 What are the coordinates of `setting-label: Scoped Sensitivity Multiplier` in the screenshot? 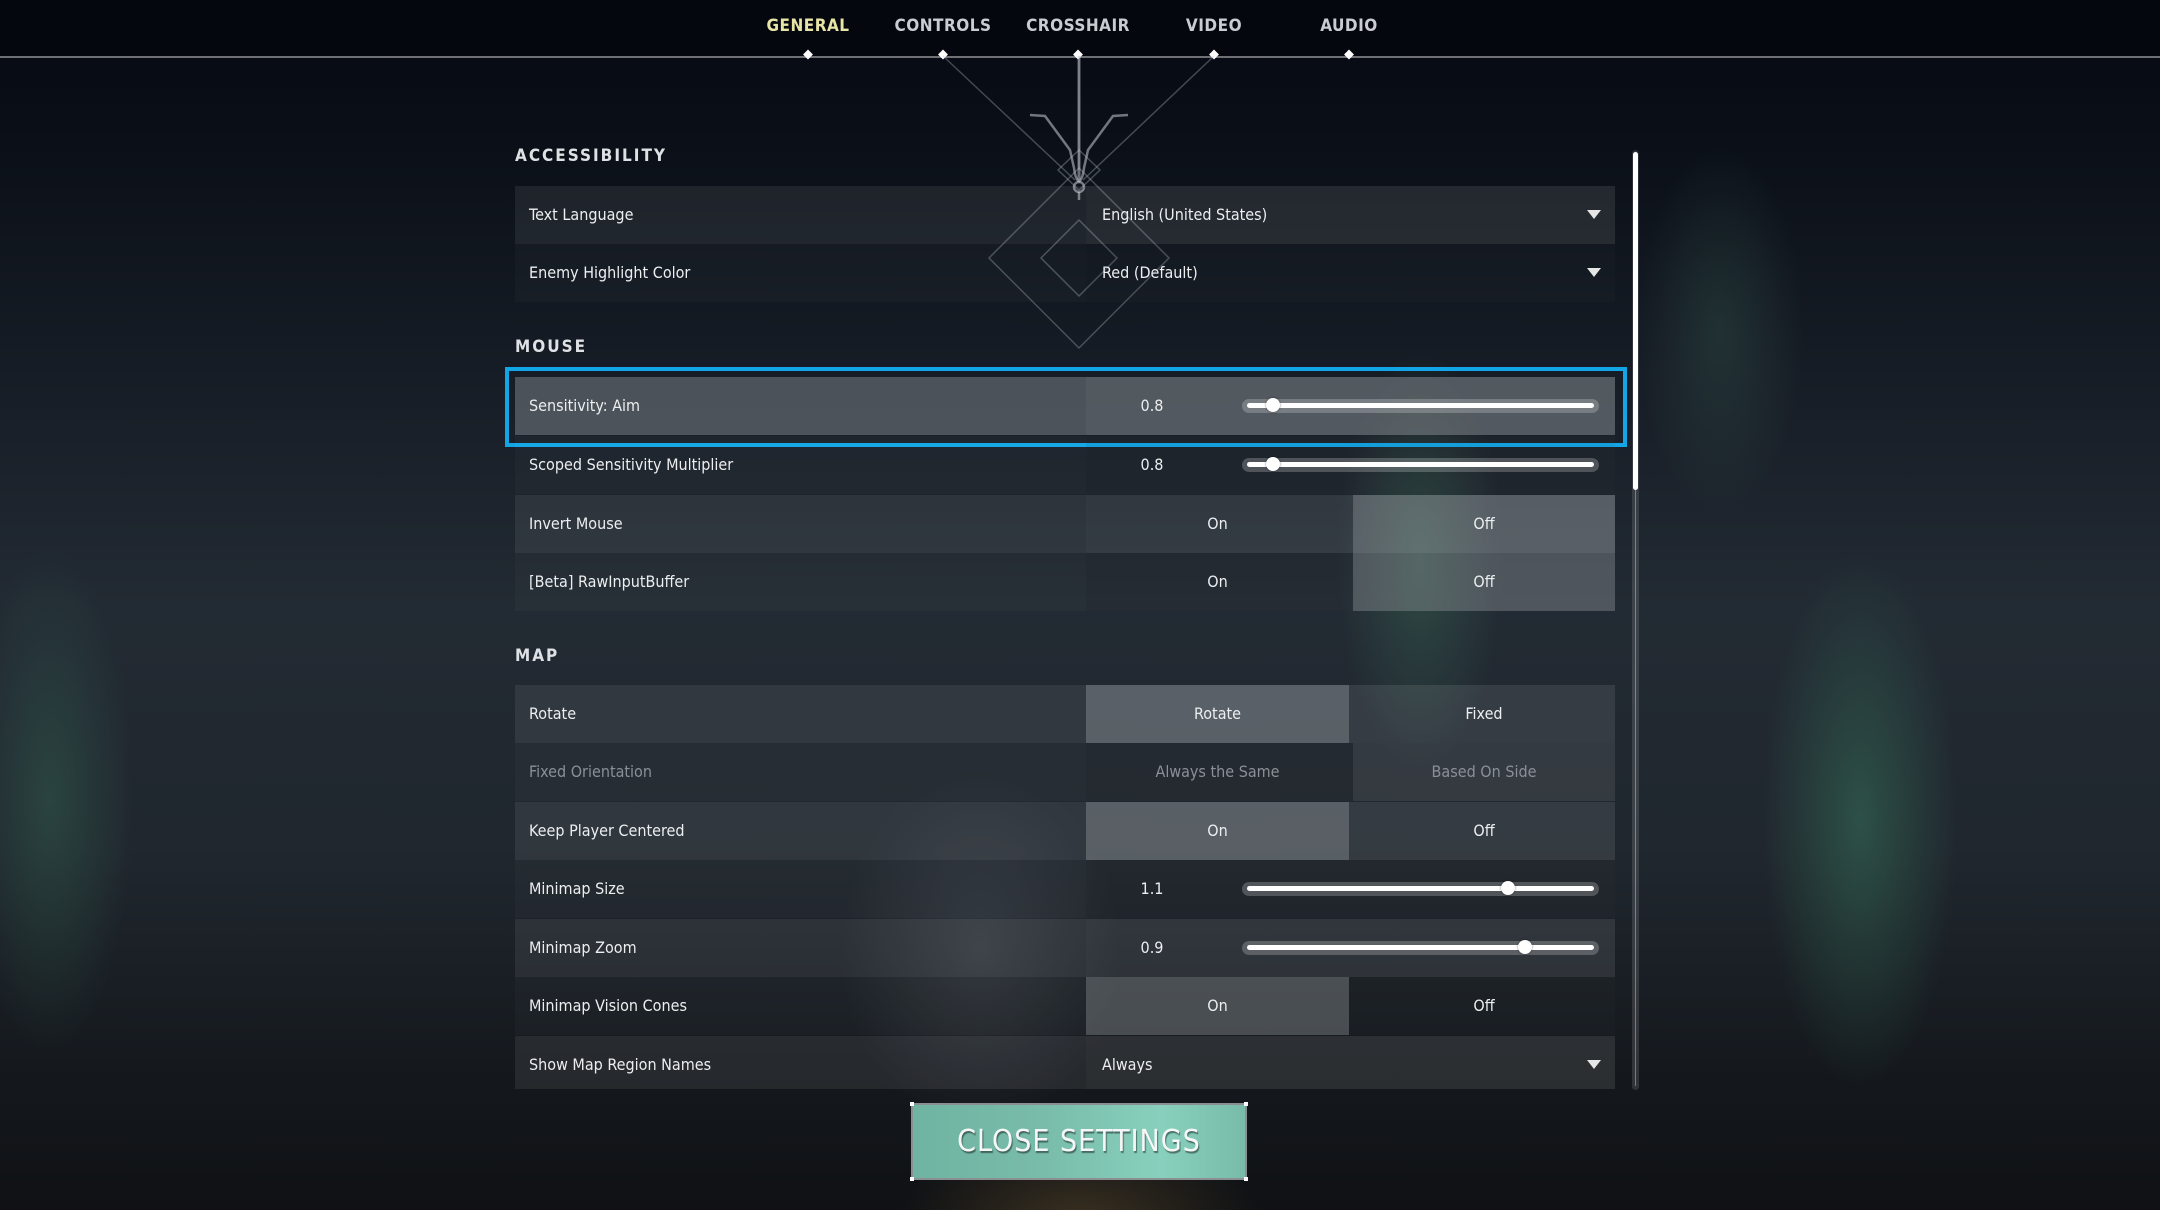 It's located at (631, 464).